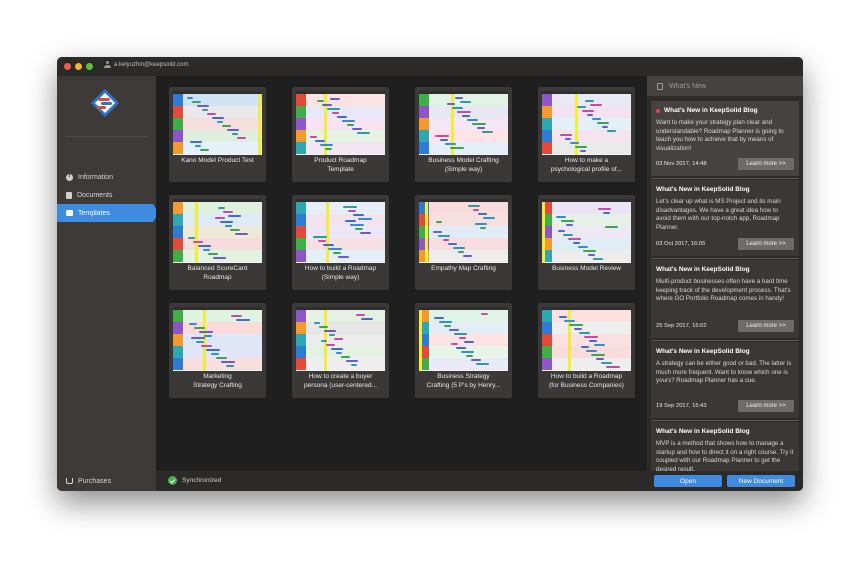 The image size is (860, 563). I want to click on template-card: How to build a Roadmap (Simple way), so click(340, 242).